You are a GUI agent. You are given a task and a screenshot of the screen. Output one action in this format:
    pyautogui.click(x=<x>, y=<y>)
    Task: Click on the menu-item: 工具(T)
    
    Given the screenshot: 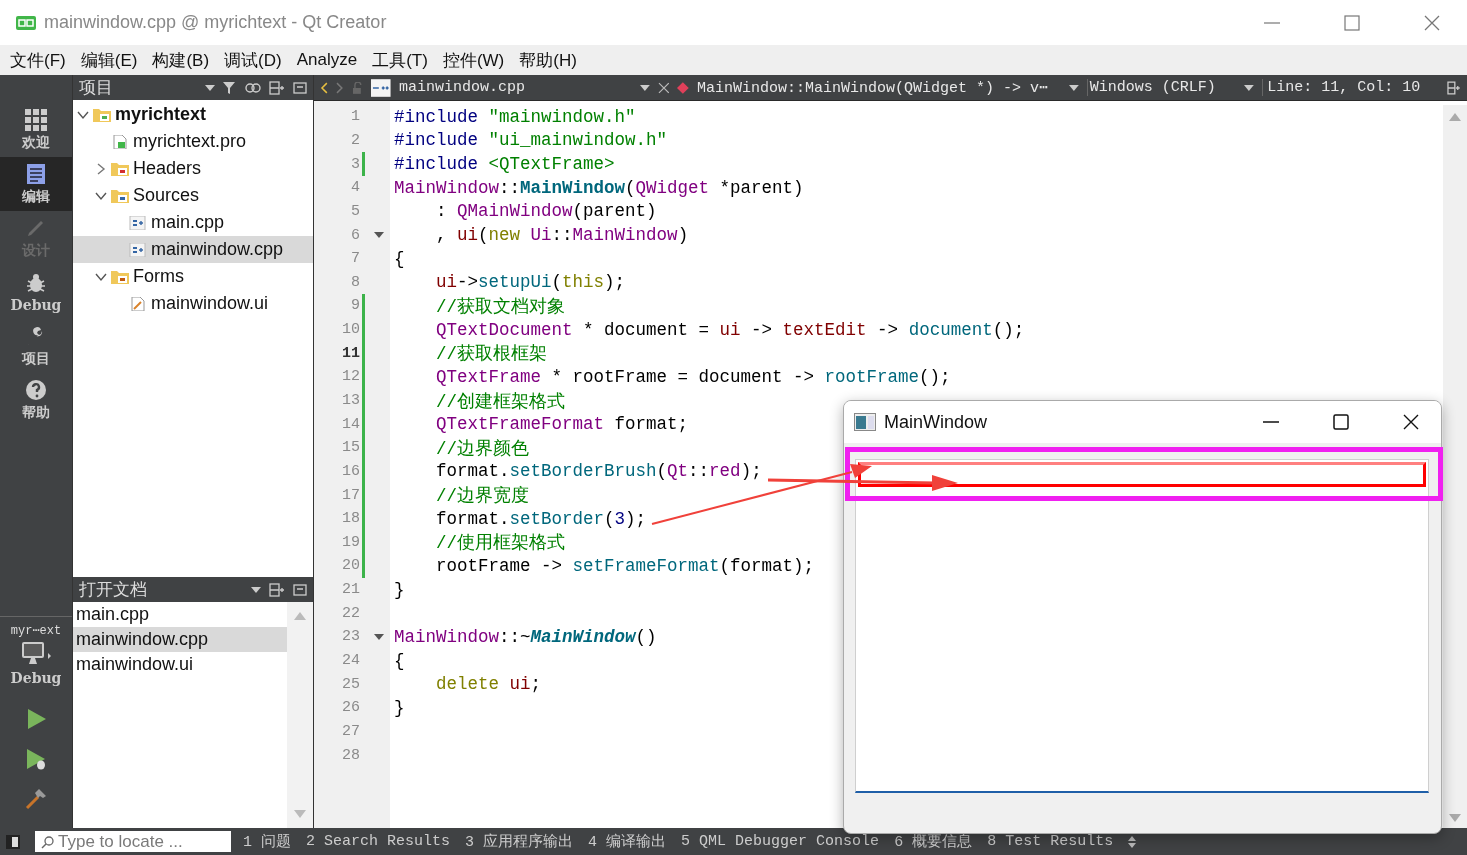 What is the action you would take?
    pyautogui.click(x=400, y=60)
    